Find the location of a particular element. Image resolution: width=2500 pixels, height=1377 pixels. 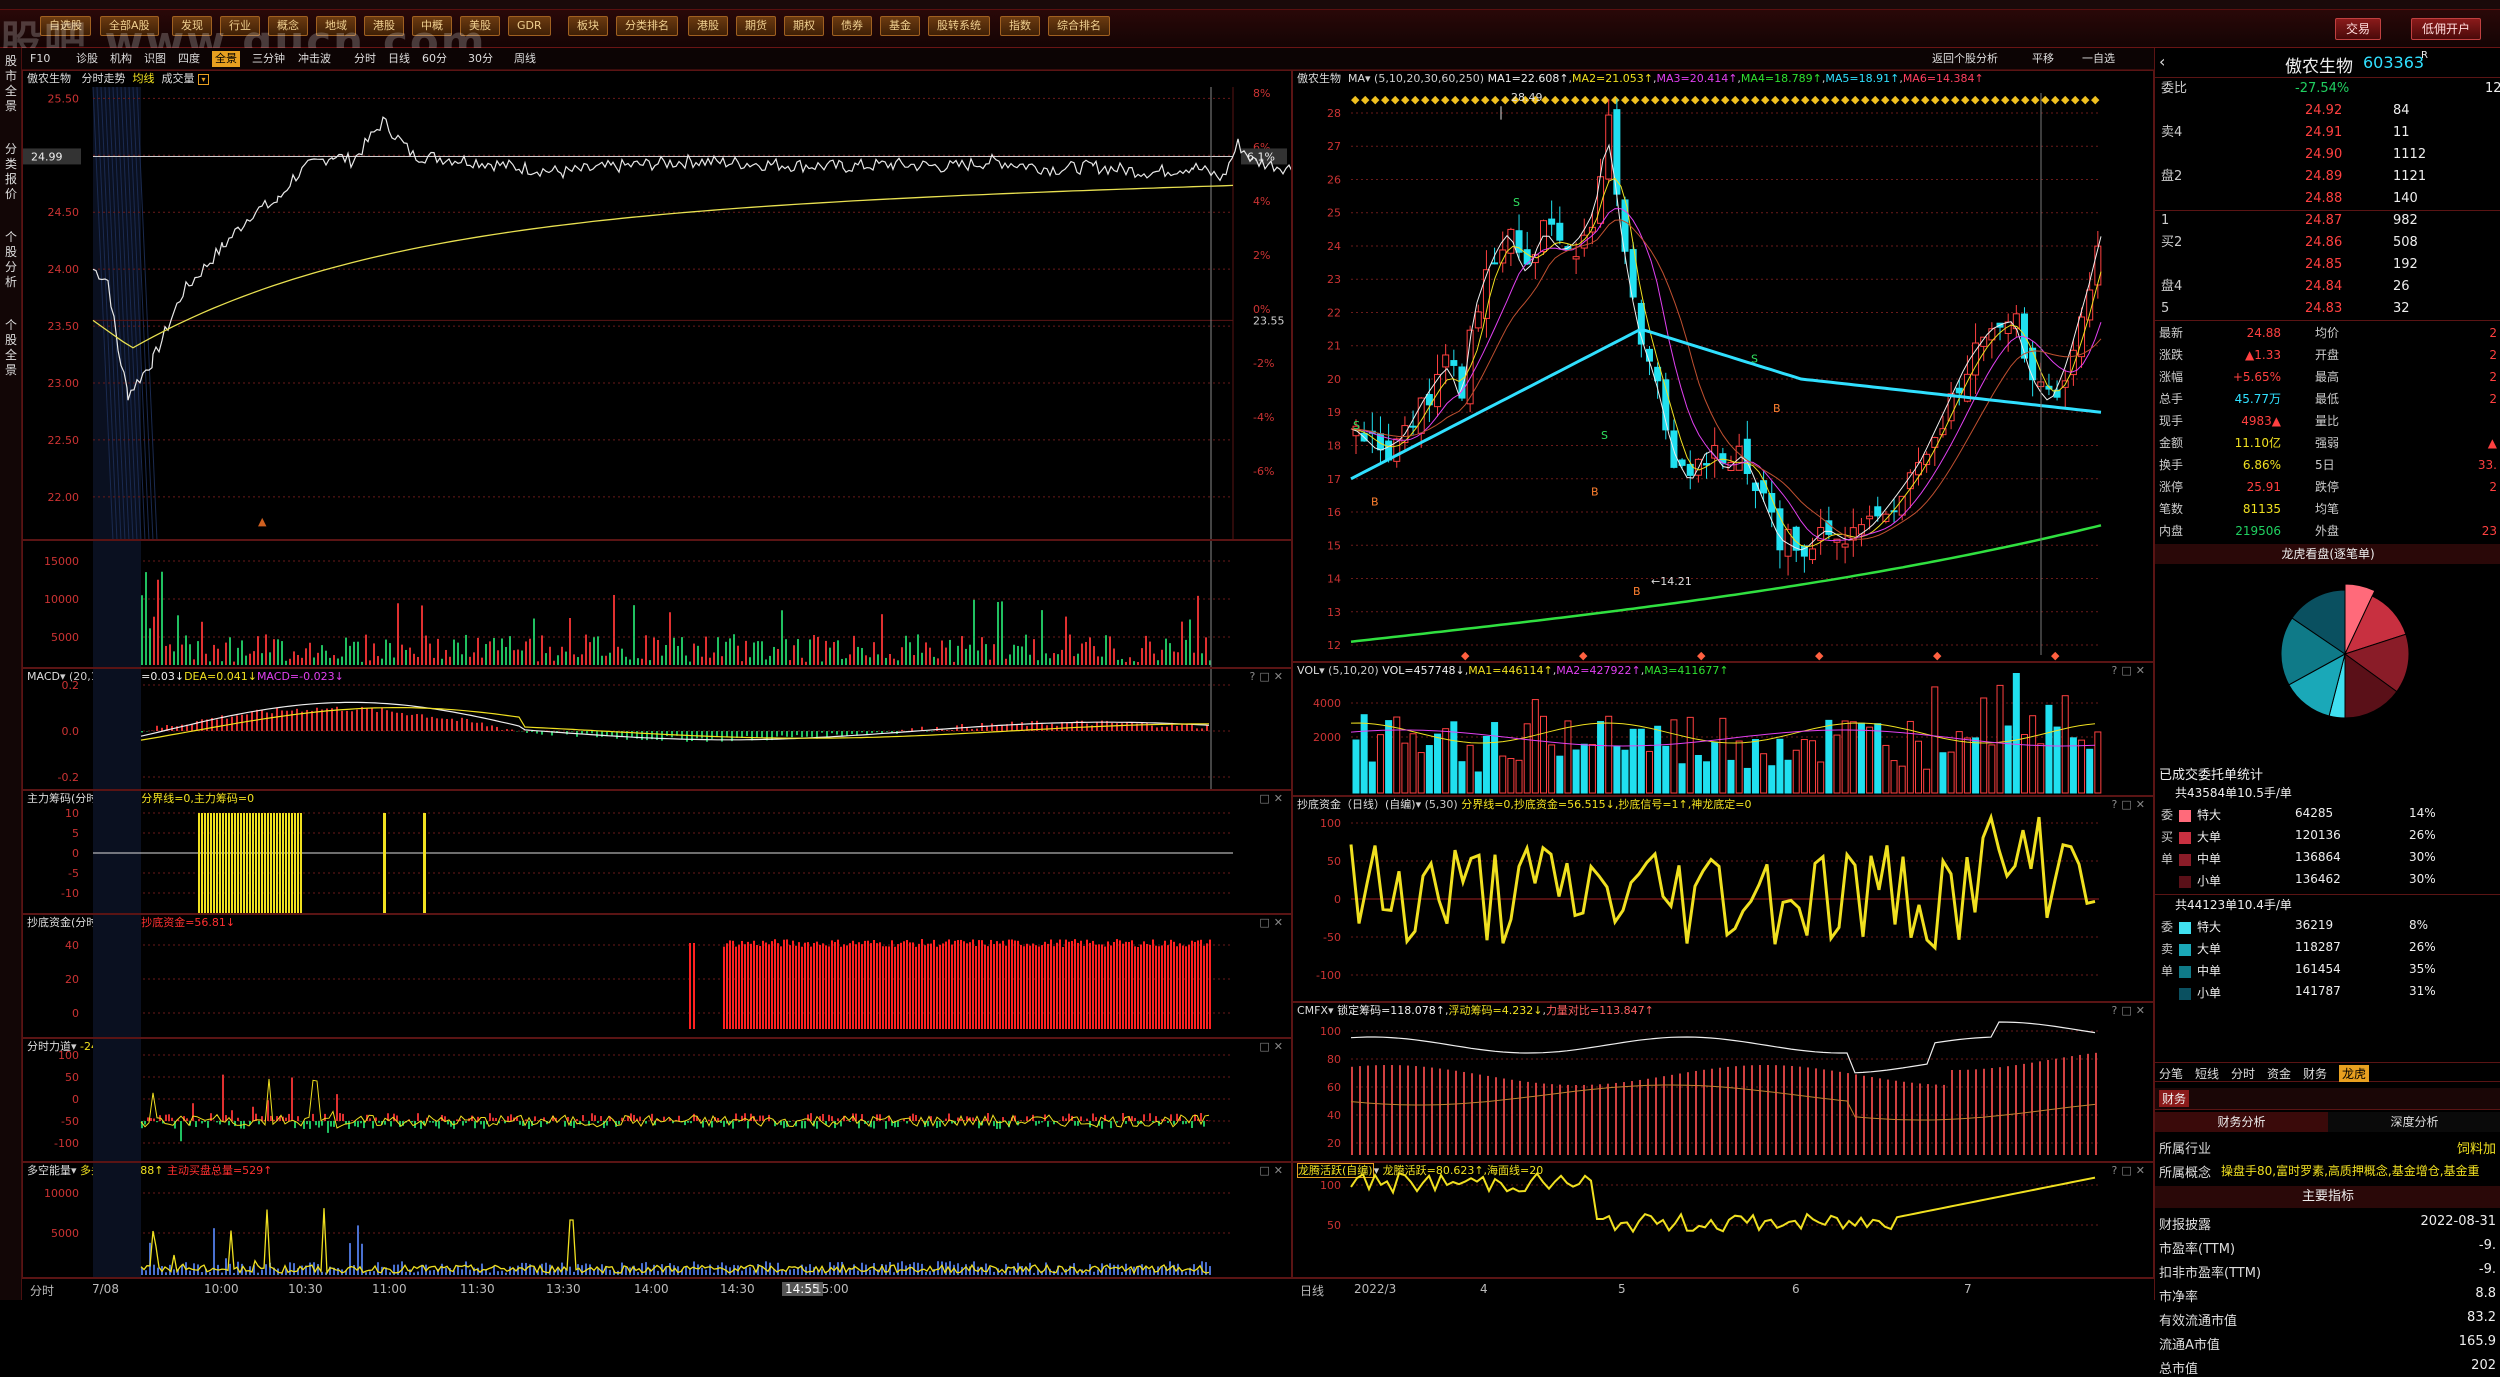

toolbar-button-17: 股转系统 is located at coordinates (959, 26).